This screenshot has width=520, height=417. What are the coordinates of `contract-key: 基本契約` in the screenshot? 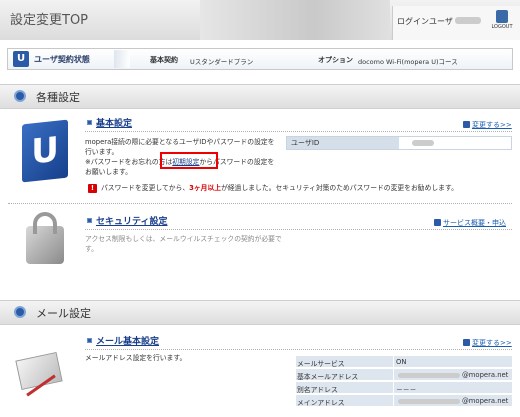 It's located at (164, 60).